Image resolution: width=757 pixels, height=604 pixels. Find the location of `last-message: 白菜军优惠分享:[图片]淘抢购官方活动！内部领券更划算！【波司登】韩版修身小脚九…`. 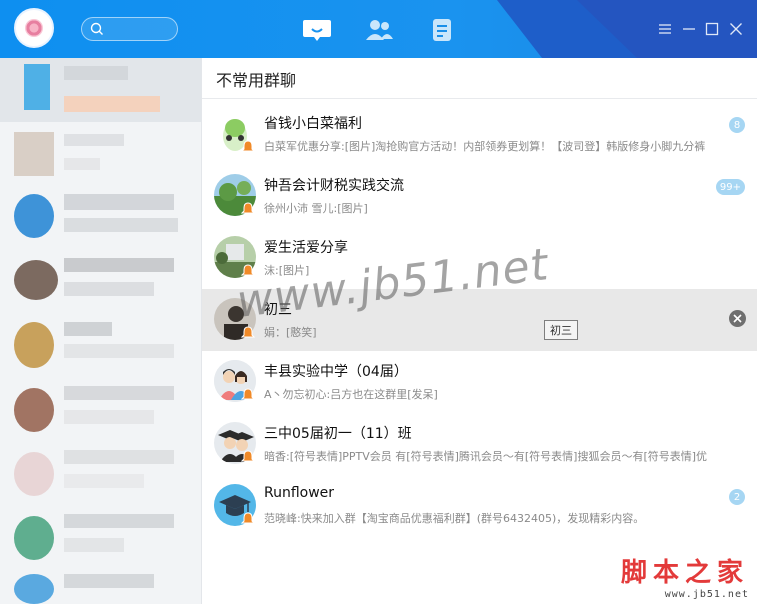

last-message: 白菜军优惠分享:[图片]淘抢购官方活动！内部领券更划算！【波司登】韩版修身小脚九… is located at coordinates (485, 146).